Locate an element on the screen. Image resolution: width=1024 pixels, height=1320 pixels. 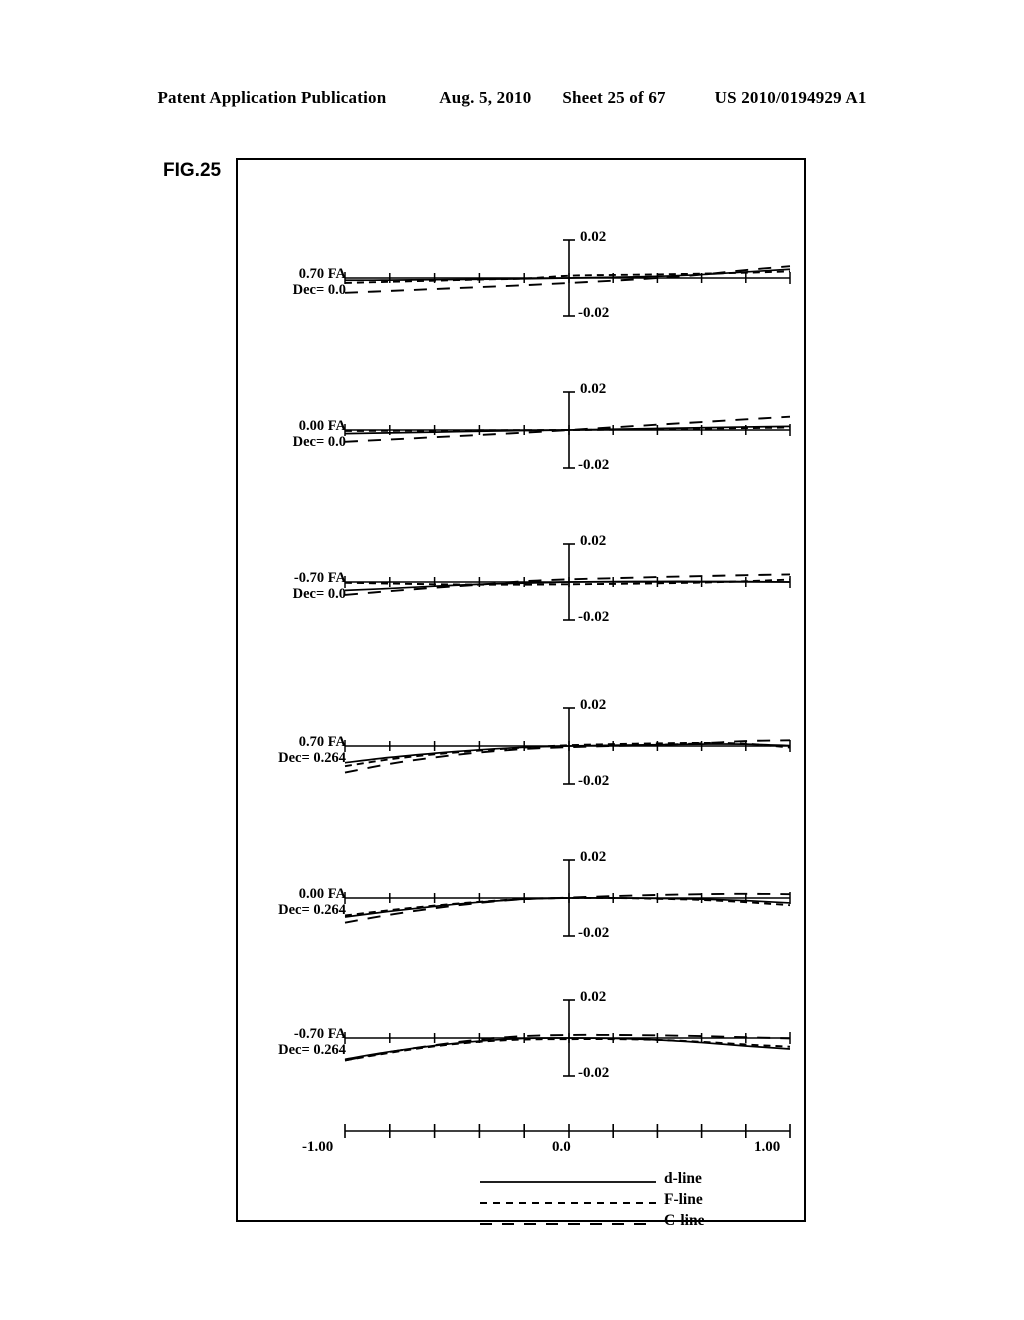
y-tick-label-bottom-4: -0.02 is located at coordinates (594, 781).